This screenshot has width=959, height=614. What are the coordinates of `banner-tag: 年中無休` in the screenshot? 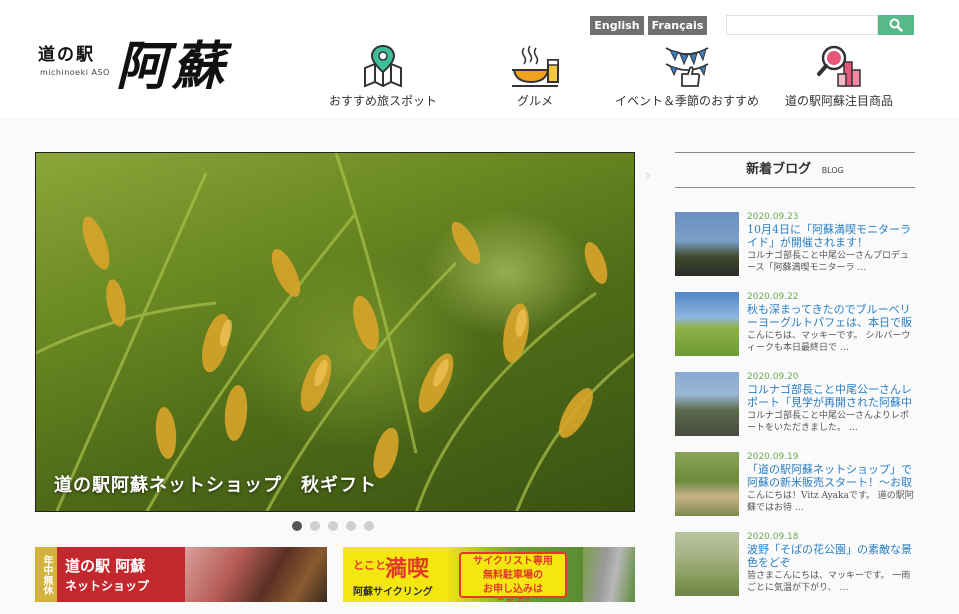 It's located at (46, 574).